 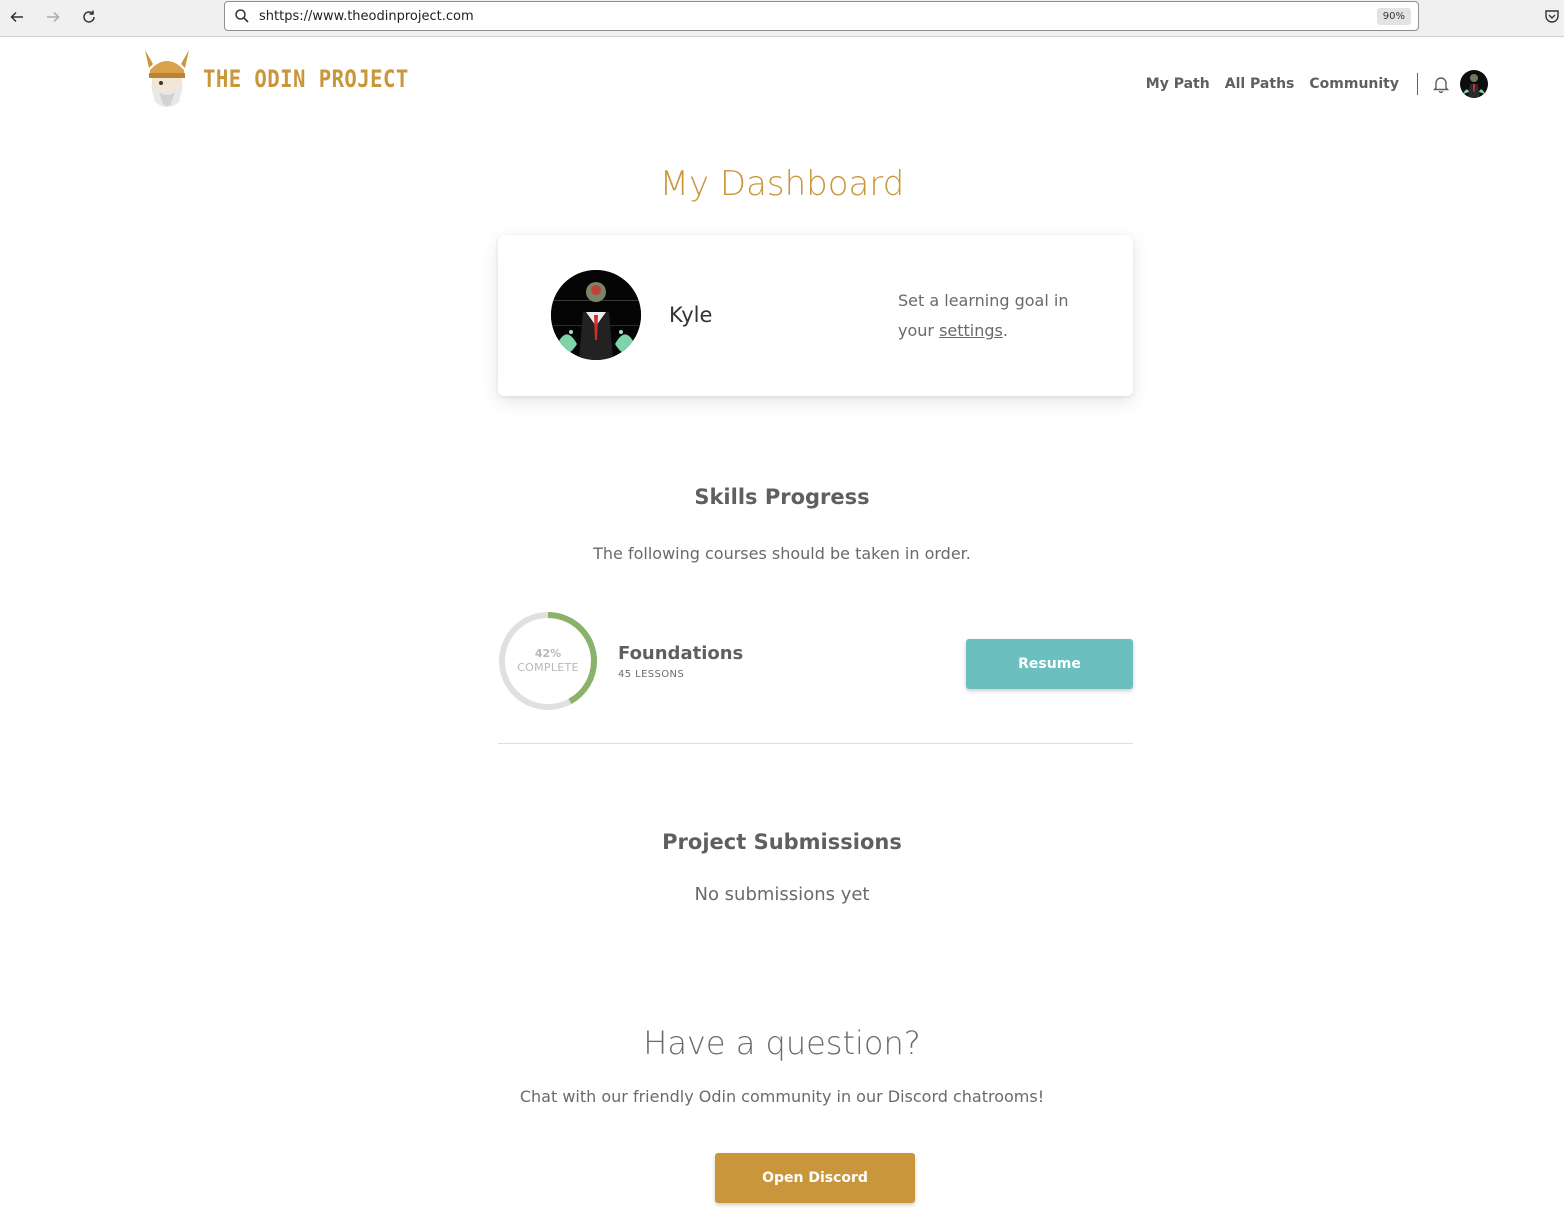 What do you see at coordinates (782, 1043) in the screenshot?
I see `question-title: Have a question?` at bounding box center [782, 1043].